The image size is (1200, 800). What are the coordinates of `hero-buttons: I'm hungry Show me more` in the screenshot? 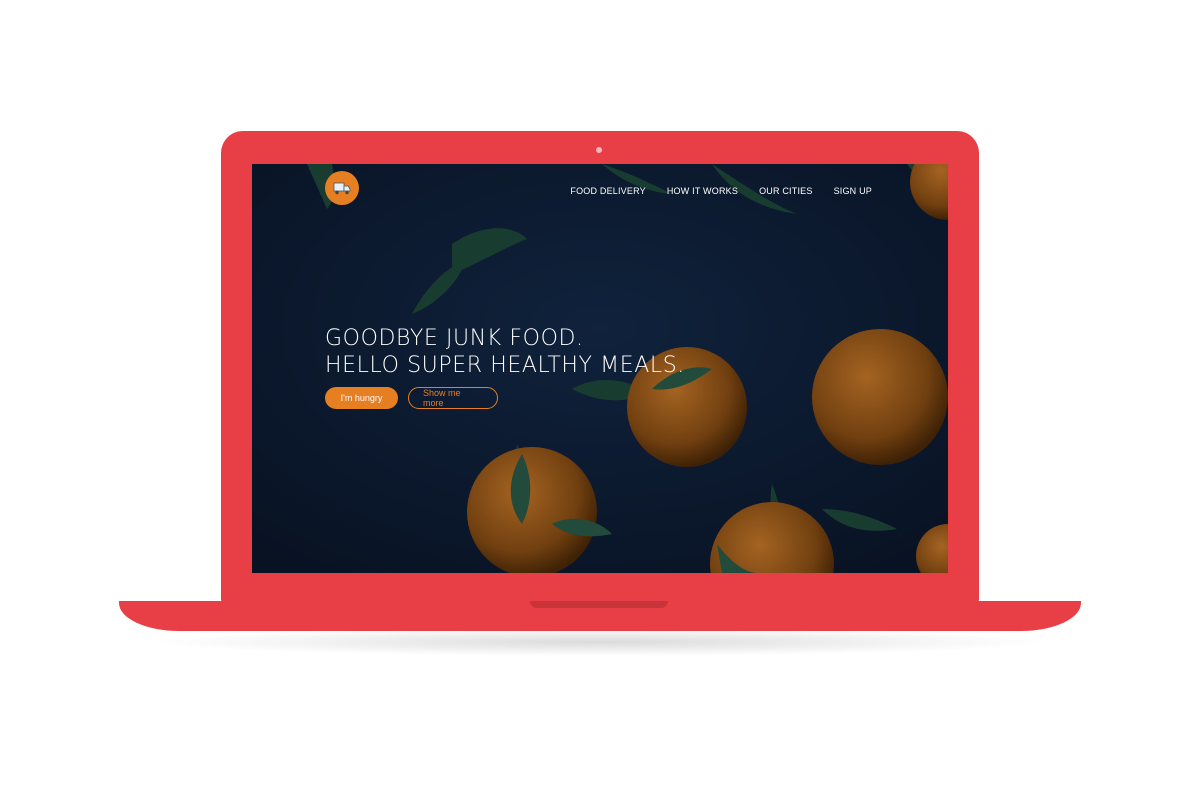 It's located at (505, 398).